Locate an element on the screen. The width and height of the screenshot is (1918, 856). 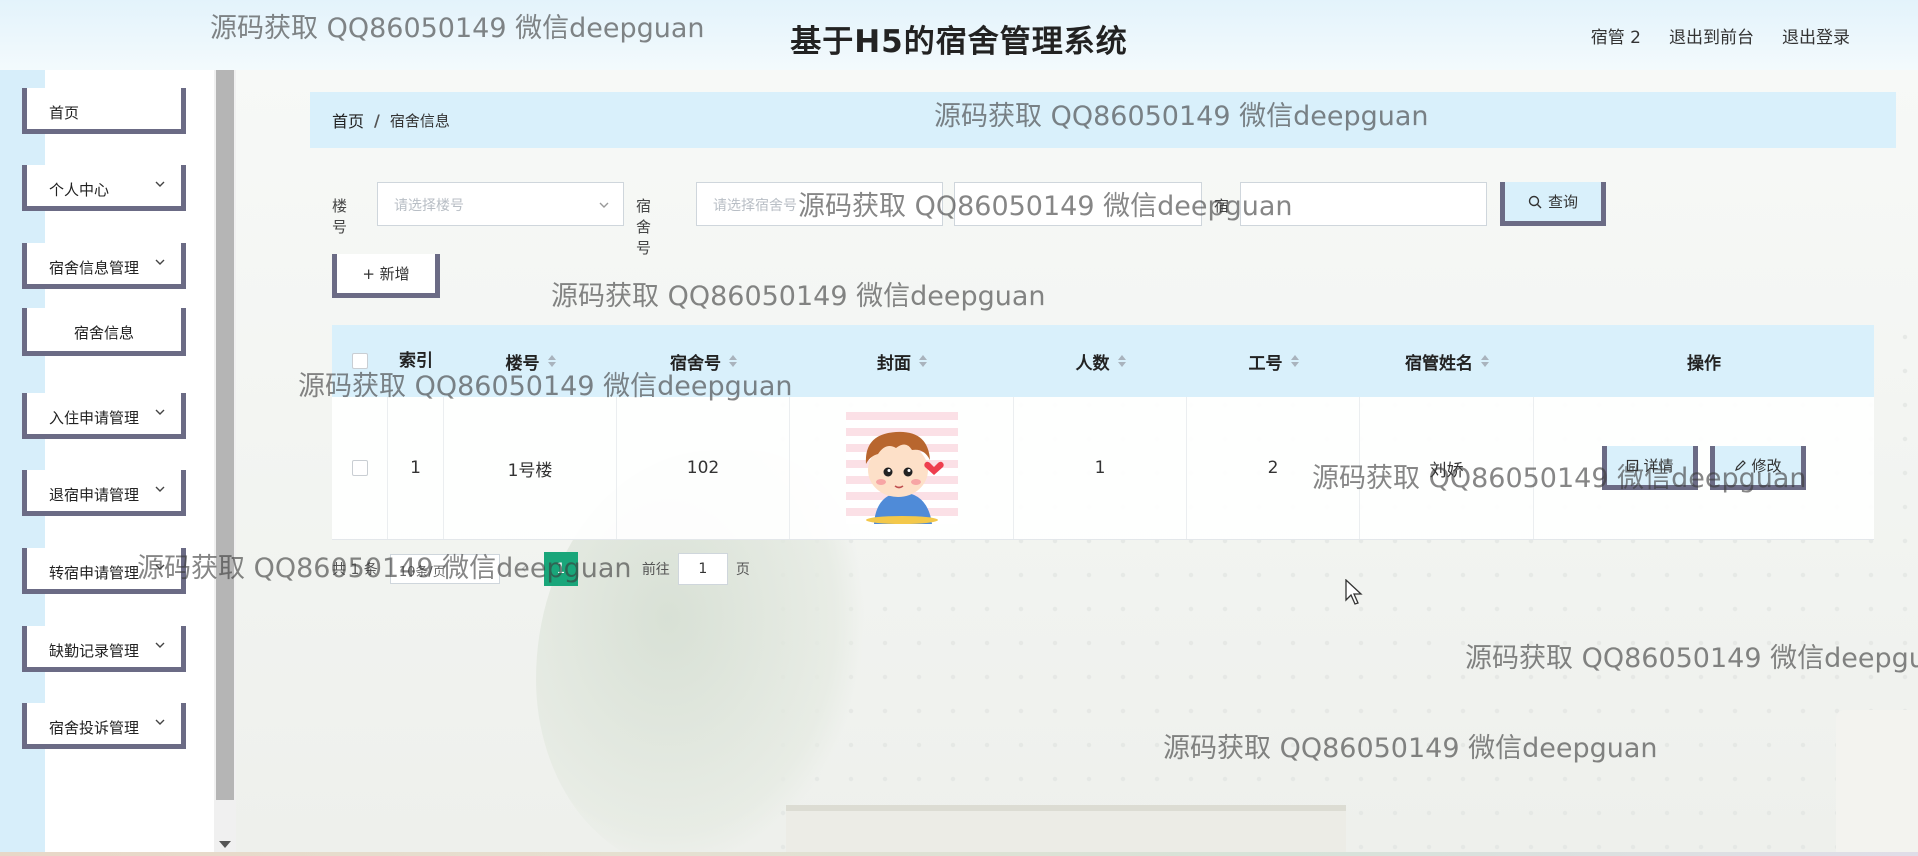
scroll-down-arrow-icon is located at coordinates (225, 844).